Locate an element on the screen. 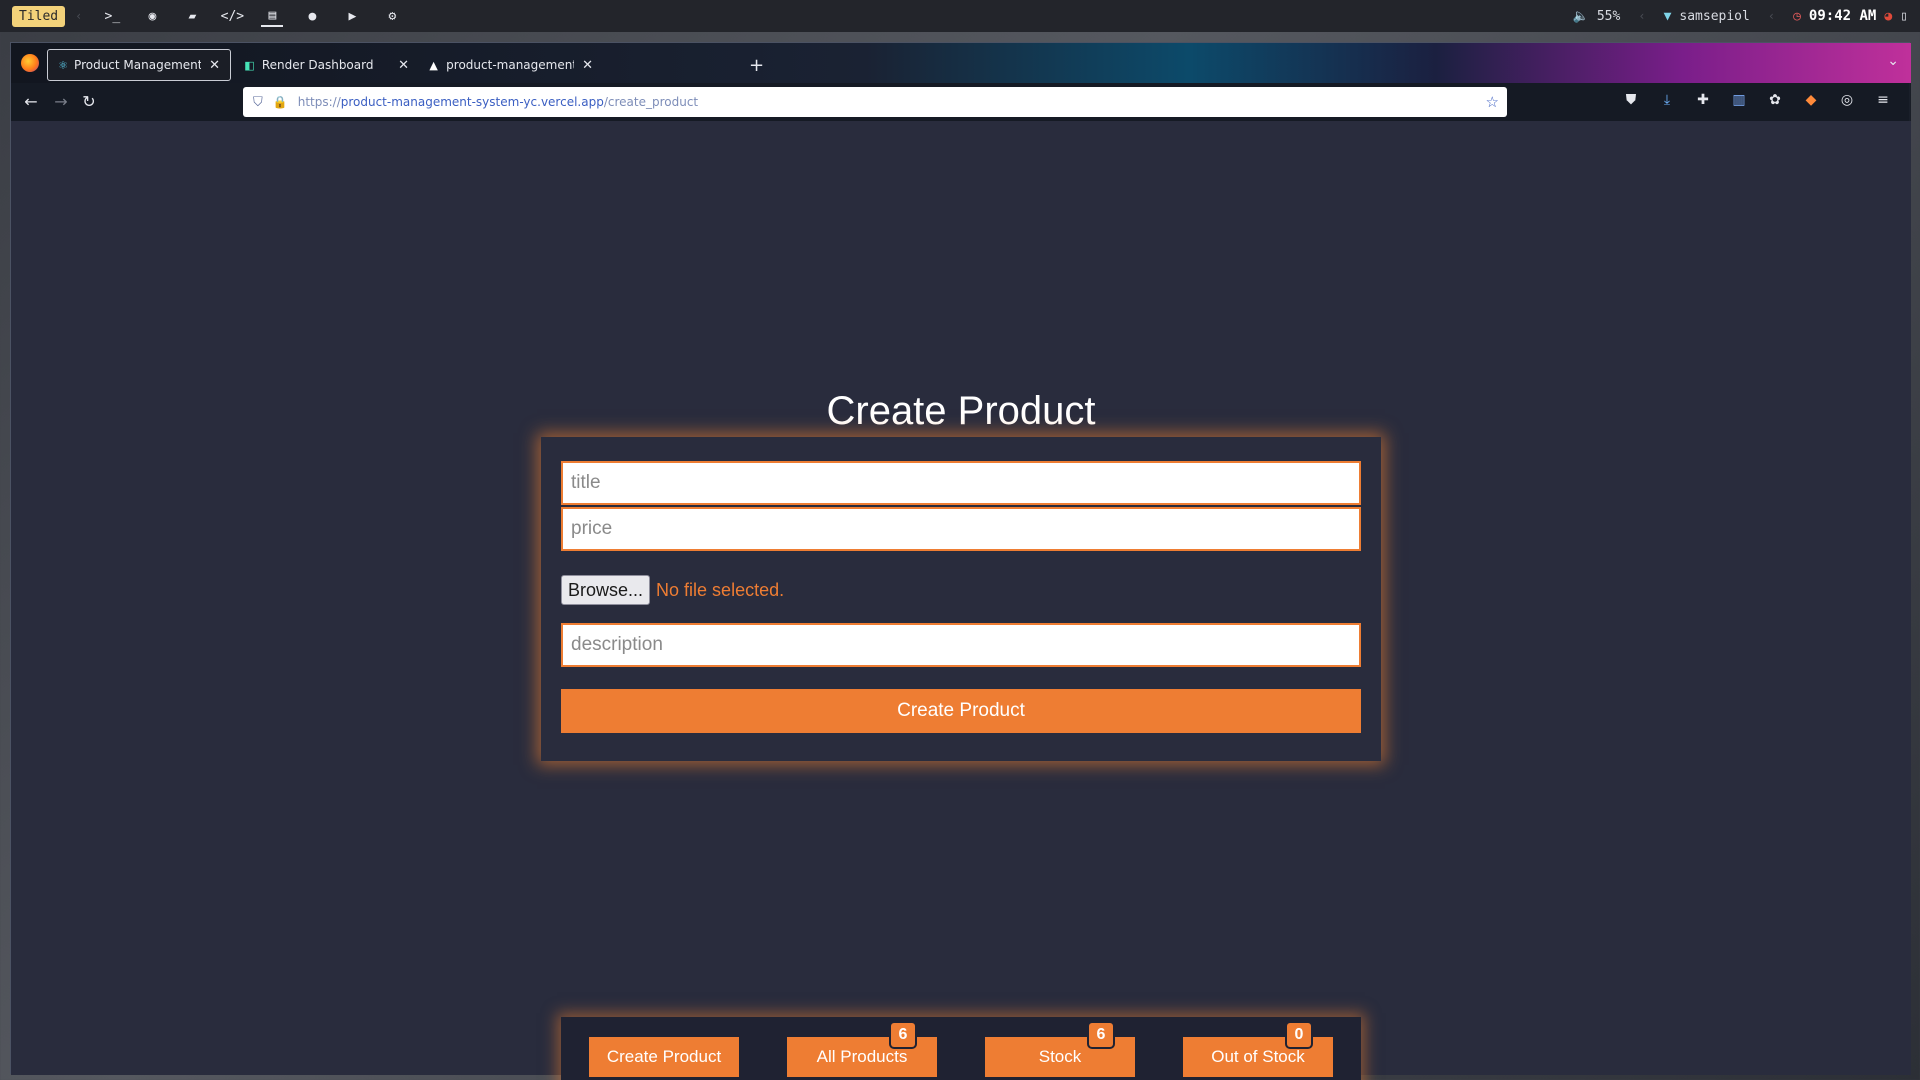 The width and height of the screenshot is (1920, 1080). nav-stock-button: Stock 6 is located at coordinates (1060, 1050).